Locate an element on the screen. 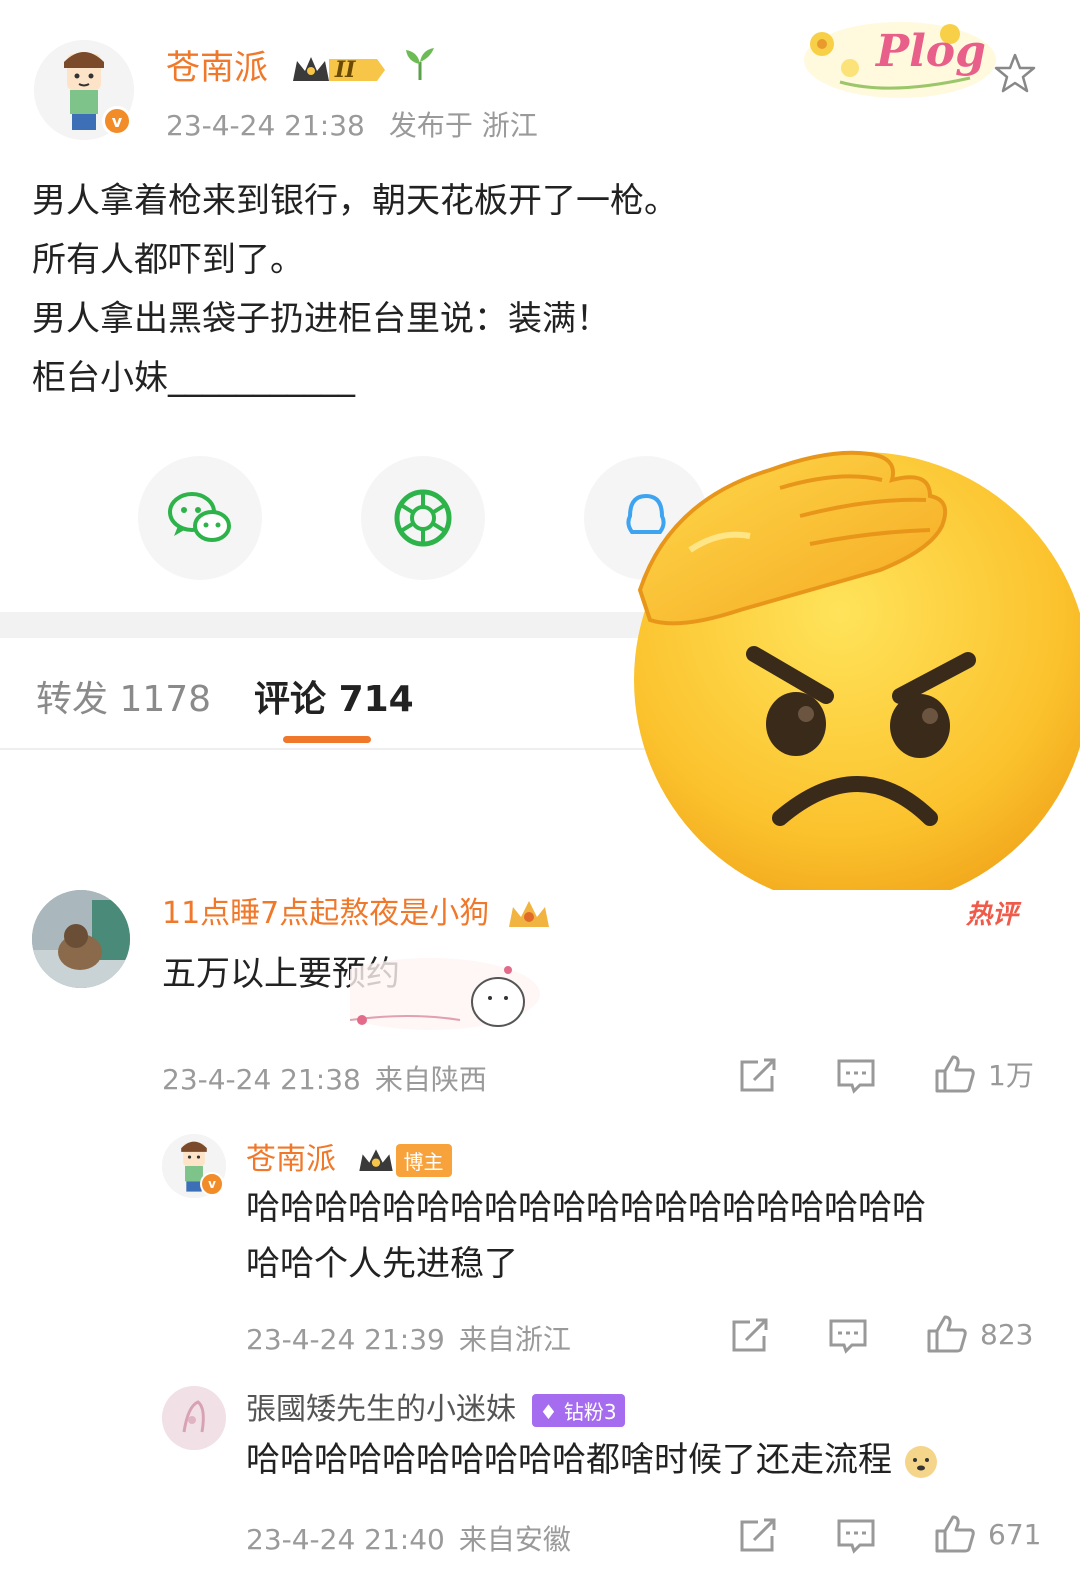  commenter-avatar is located at coordinates (81, 939).